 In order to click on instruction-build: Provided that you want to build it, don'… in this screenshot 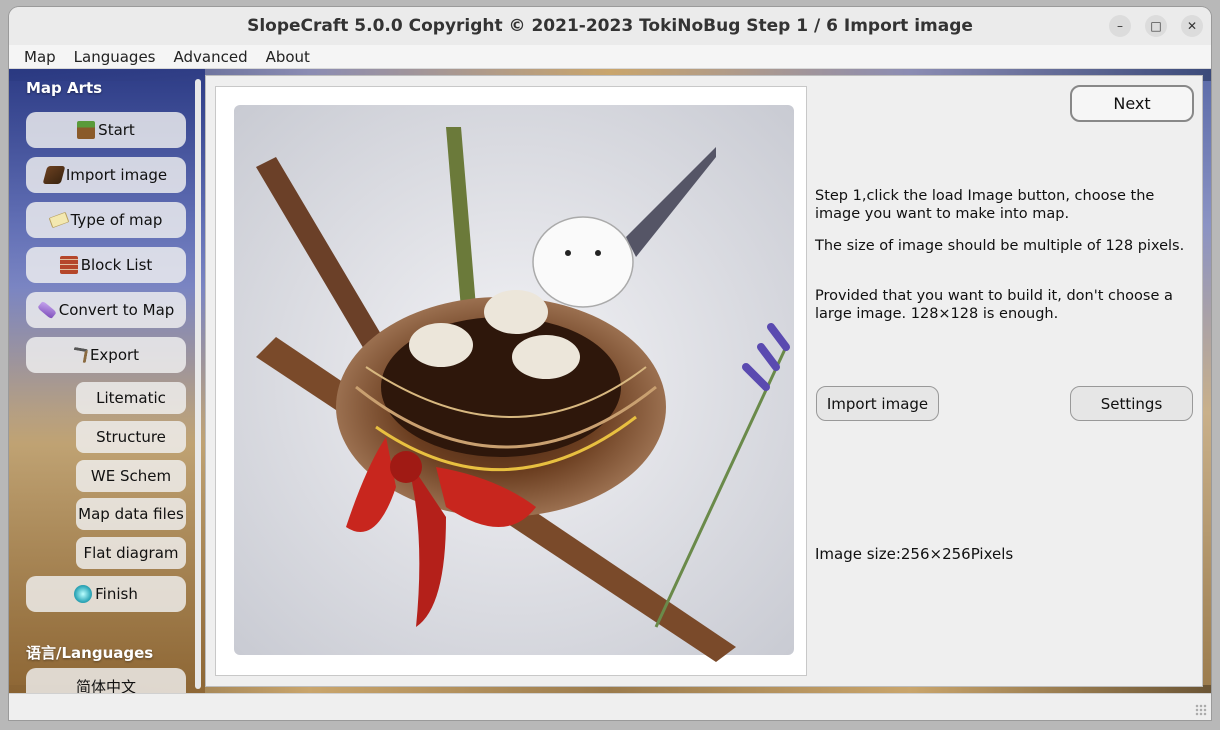, I will do `click(994, 305)`.